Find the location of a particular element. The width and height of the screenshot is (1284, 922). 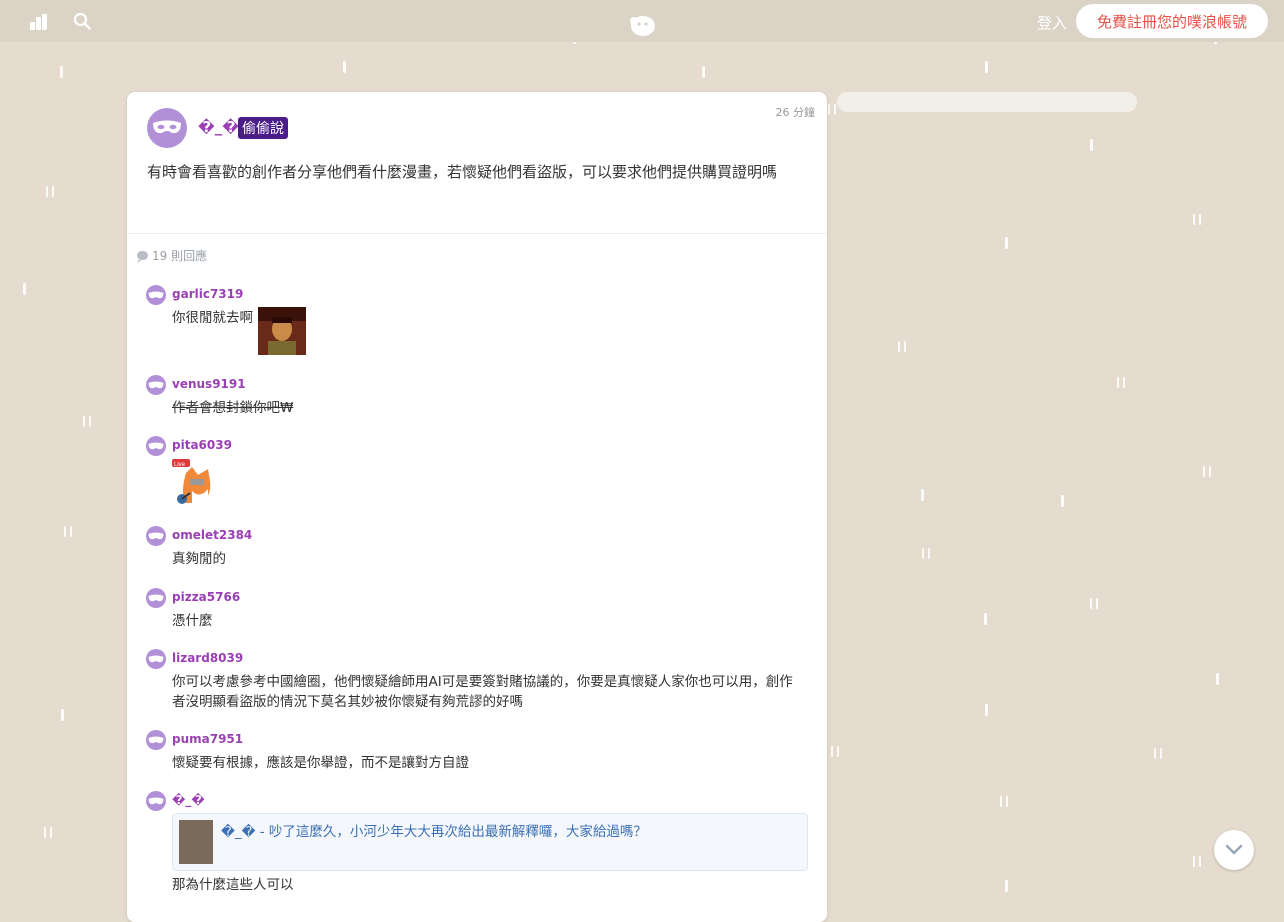

reply-username: pizza5766 is located at coordinates (206, 597).